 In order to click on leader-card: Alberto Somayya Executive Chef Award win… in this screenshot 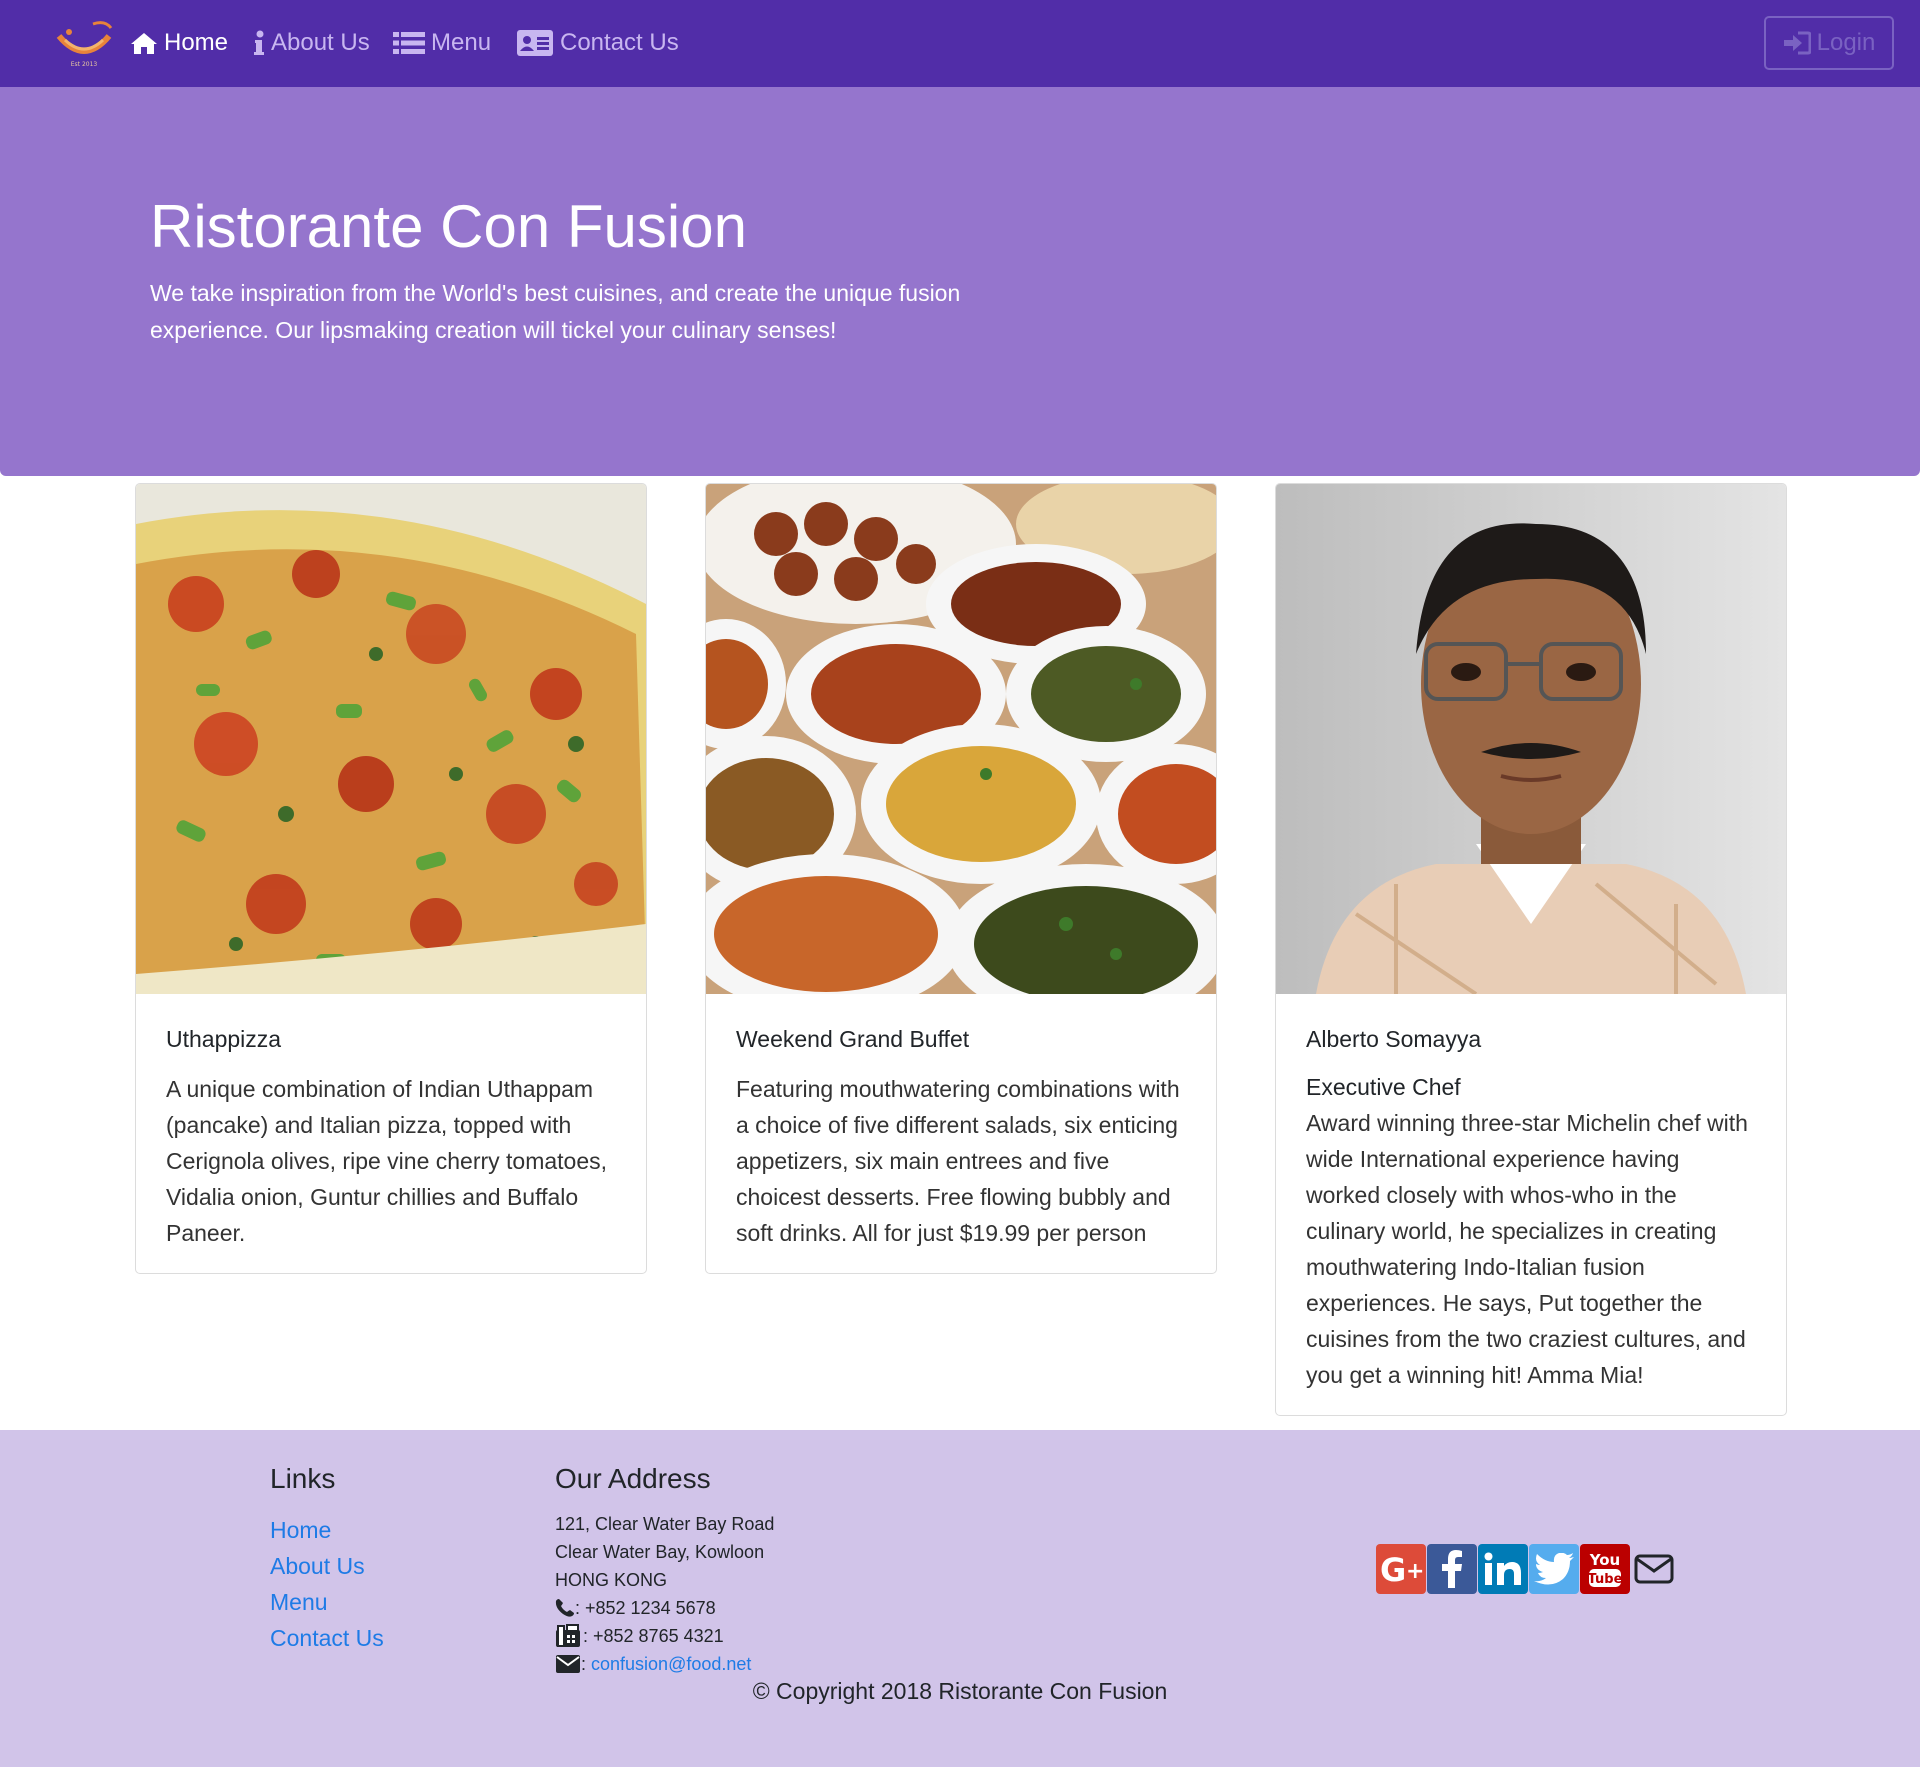, I will do `click(1531, 949)`.